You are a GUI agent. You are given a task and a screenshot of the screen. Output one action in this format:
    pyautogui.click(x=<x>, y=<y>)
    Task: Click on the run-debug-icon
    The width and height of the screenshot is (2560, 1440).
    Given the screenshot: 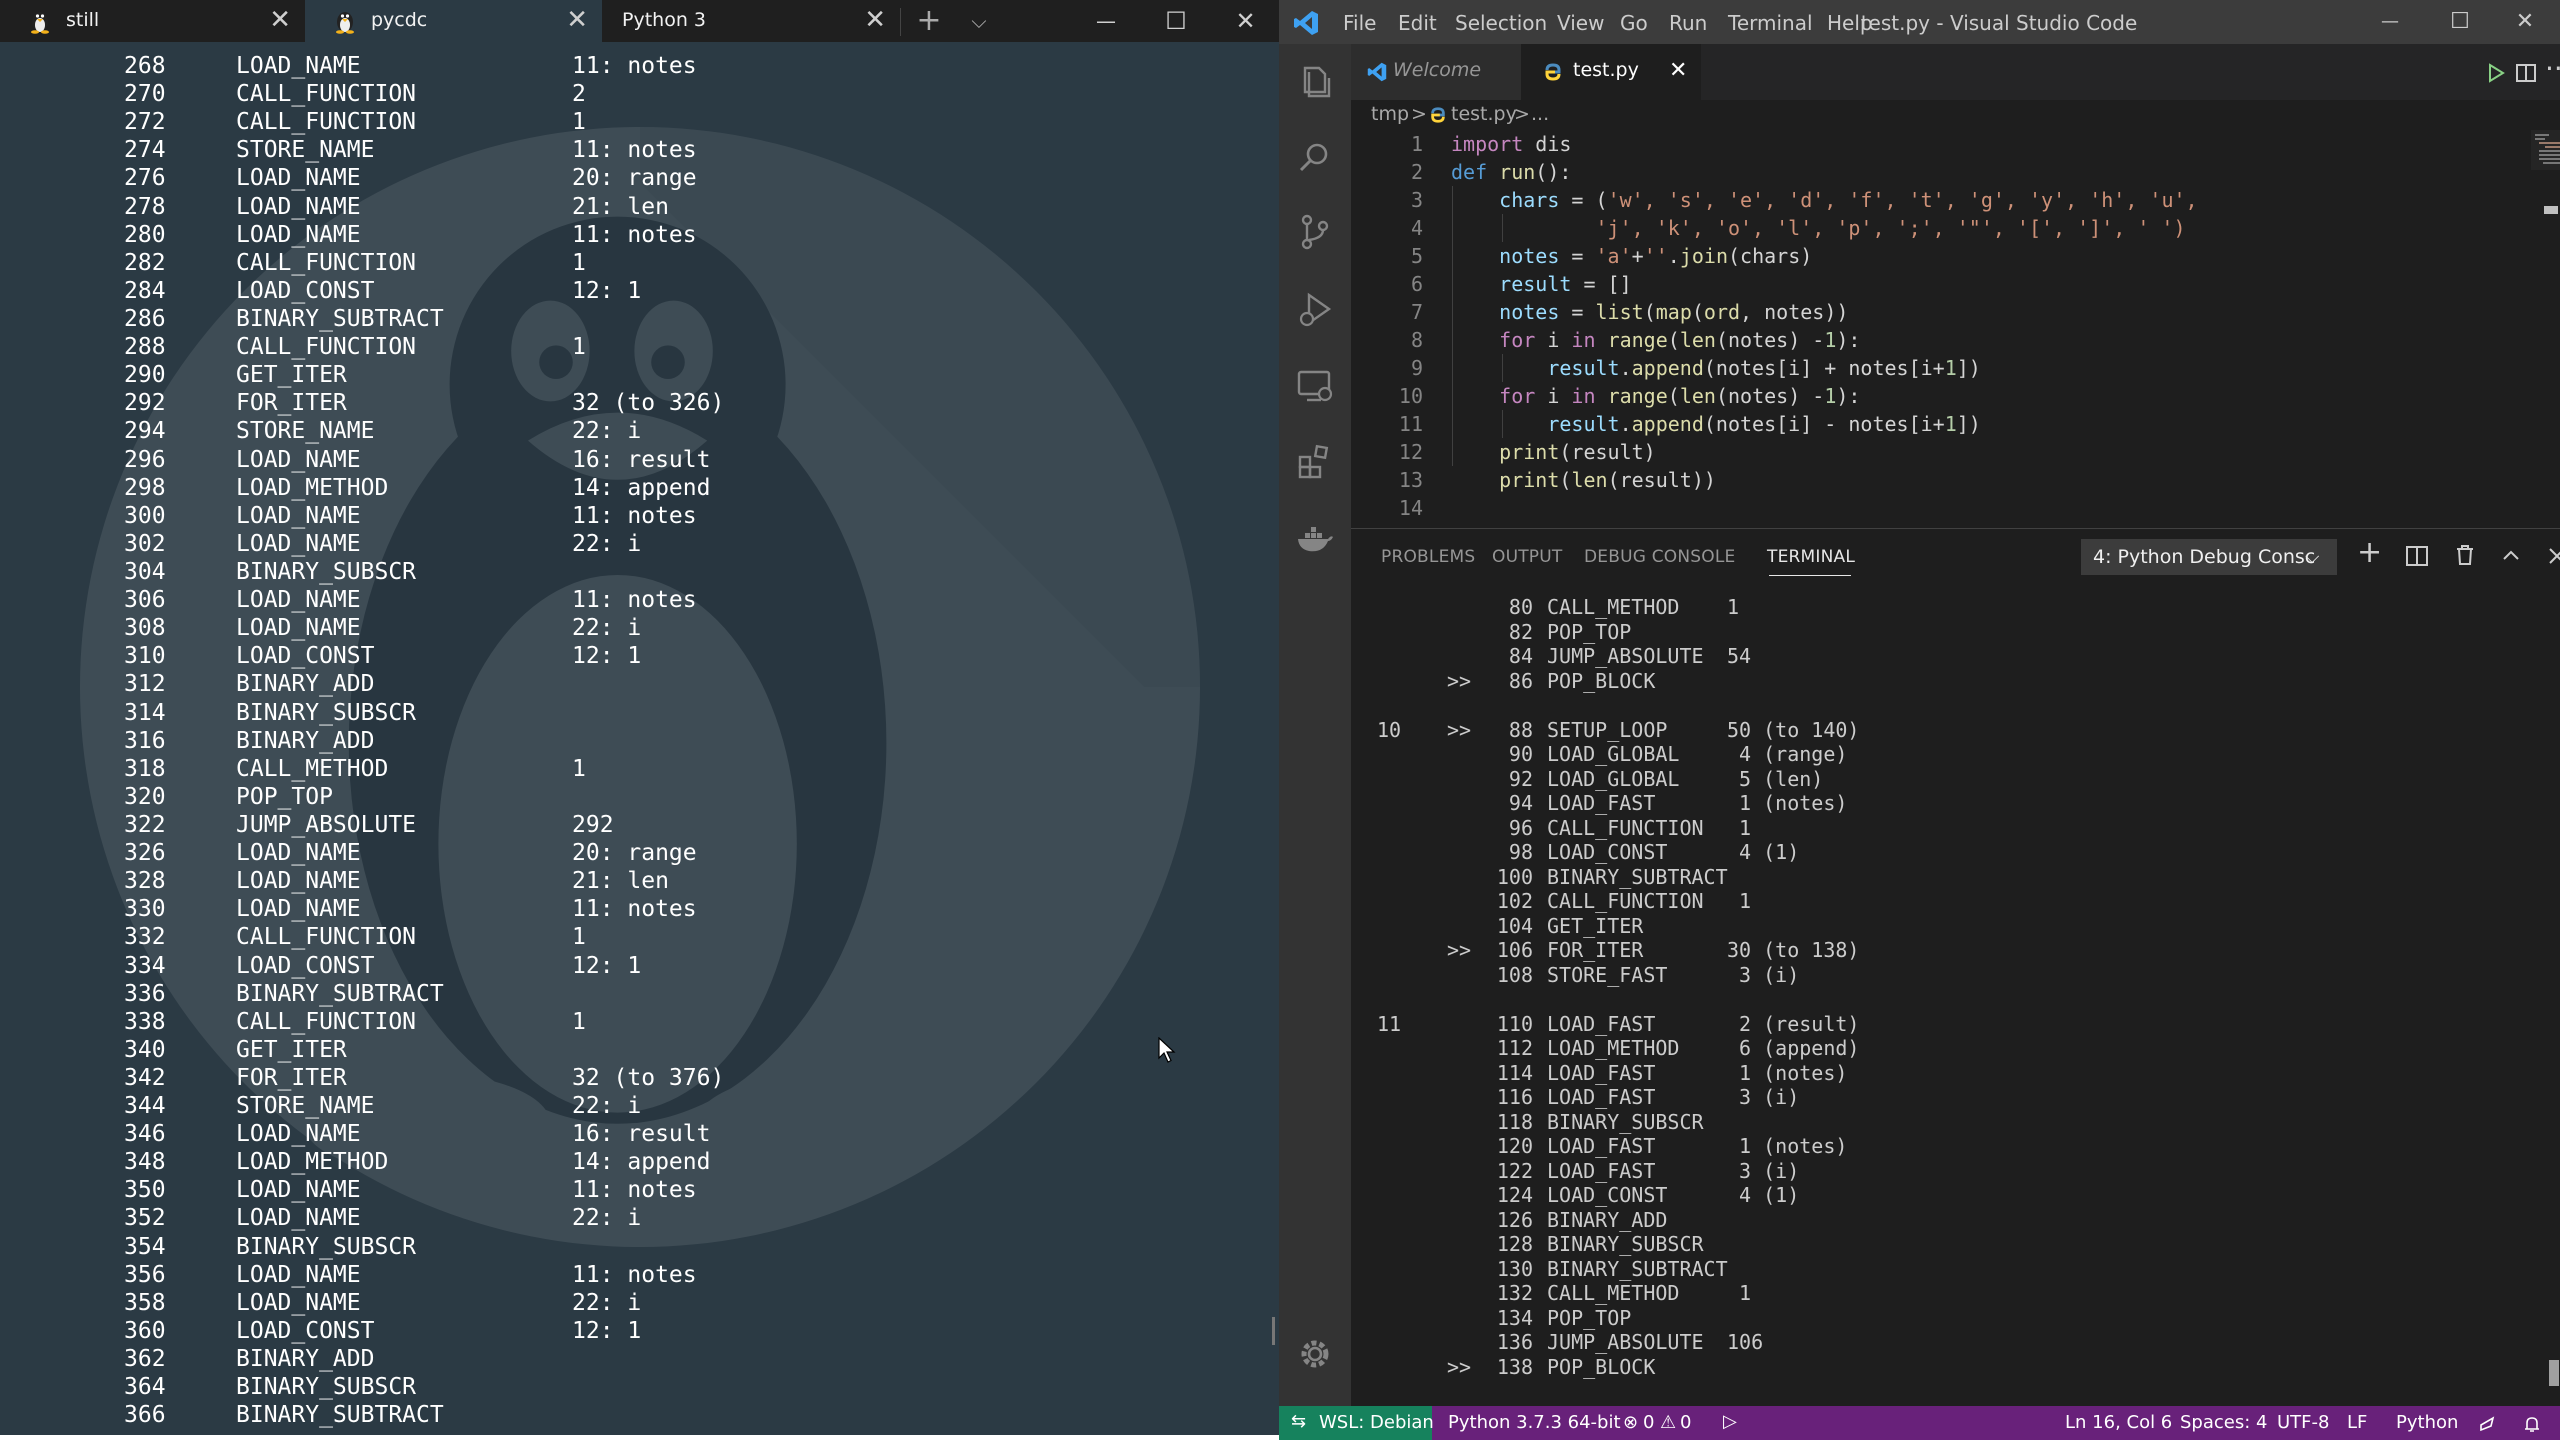 What is the action you would take?
    pyautogui.click(x=1315, y=309)
    